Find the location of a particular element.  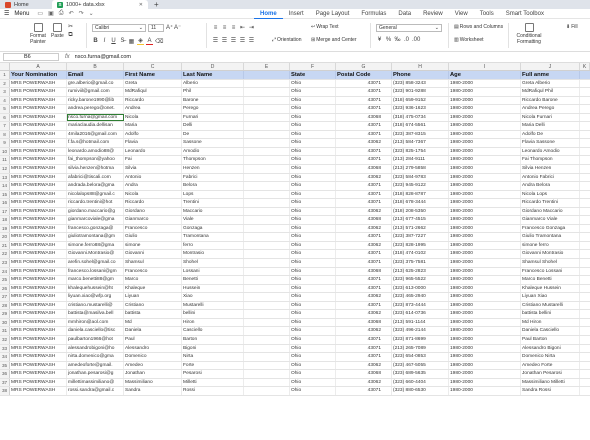

menu-label: Menu is located at coordinates (21, 14).